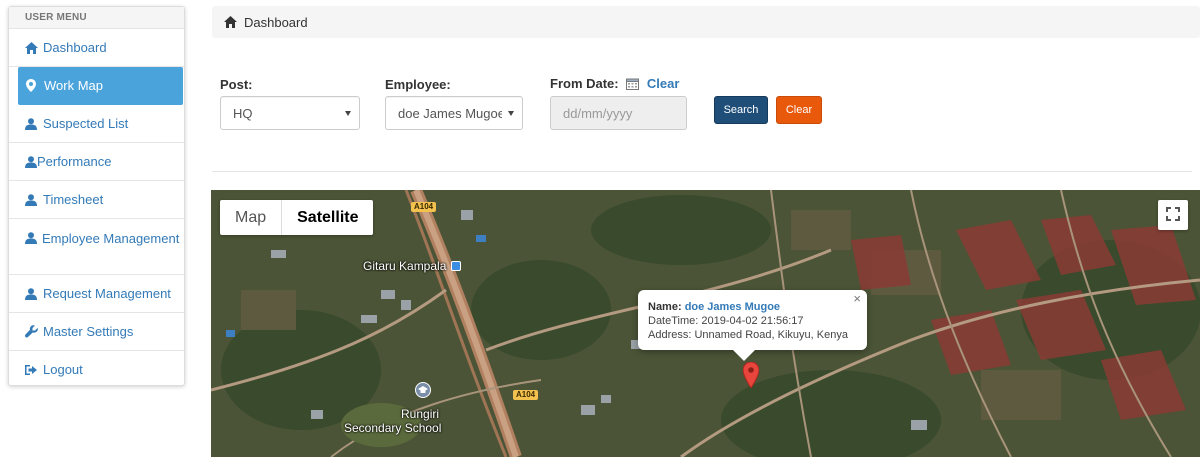 The height and width of the screenshot is (457, 1200). I want to click on menu-header: USER MENU, so click(96, 18).